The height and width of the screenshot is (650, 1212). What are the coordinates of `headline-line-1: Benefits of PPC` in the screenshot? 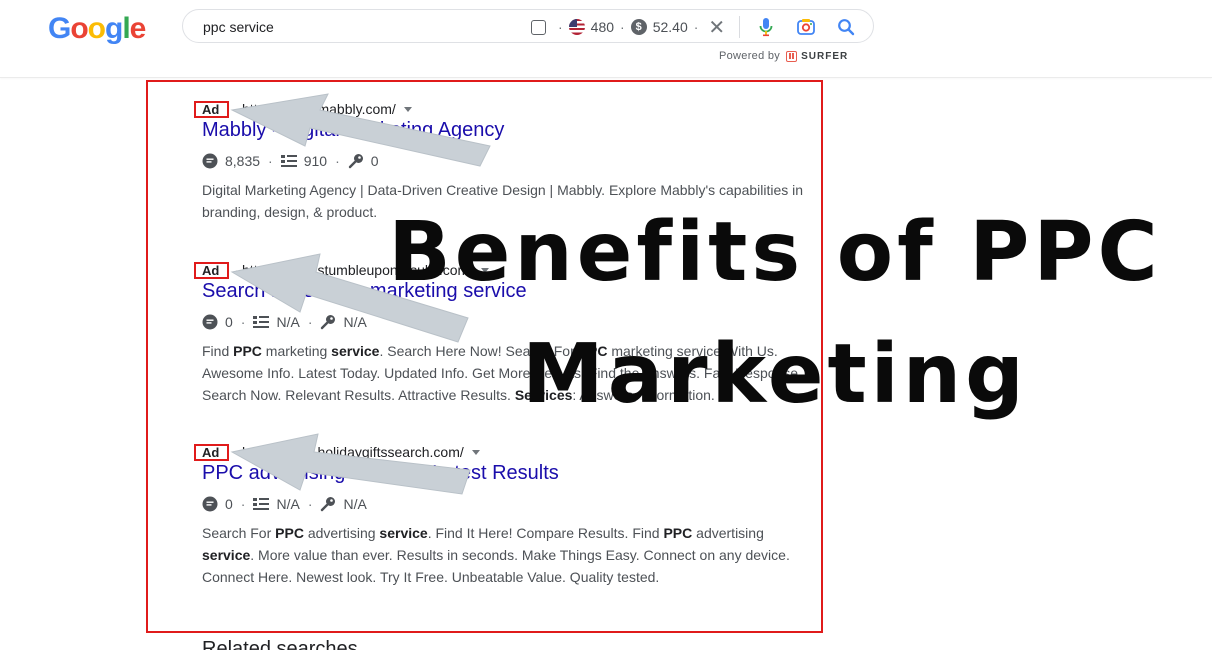 It's located at (775, 252).